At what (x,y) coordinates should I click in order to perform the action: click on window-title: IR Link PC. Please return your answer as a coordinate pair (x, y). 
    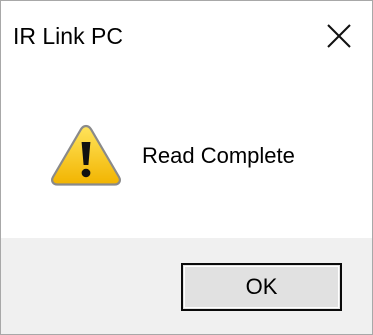
    Looking at the image, I should click on (68, 36).